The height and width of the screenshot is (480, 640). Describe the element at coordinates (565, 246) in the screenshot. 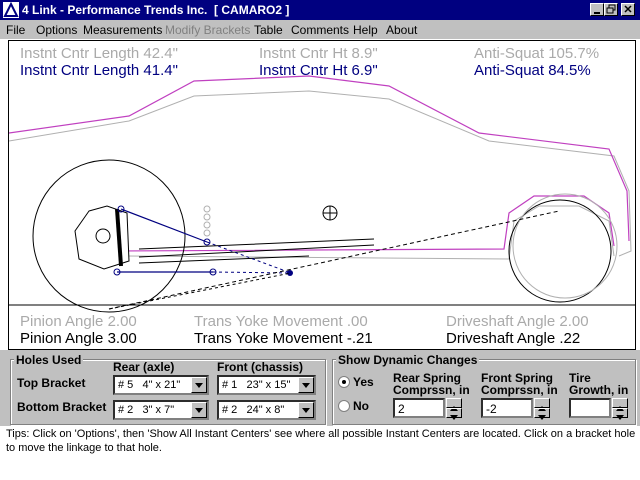

I see `front-tire-ghost` at that location.